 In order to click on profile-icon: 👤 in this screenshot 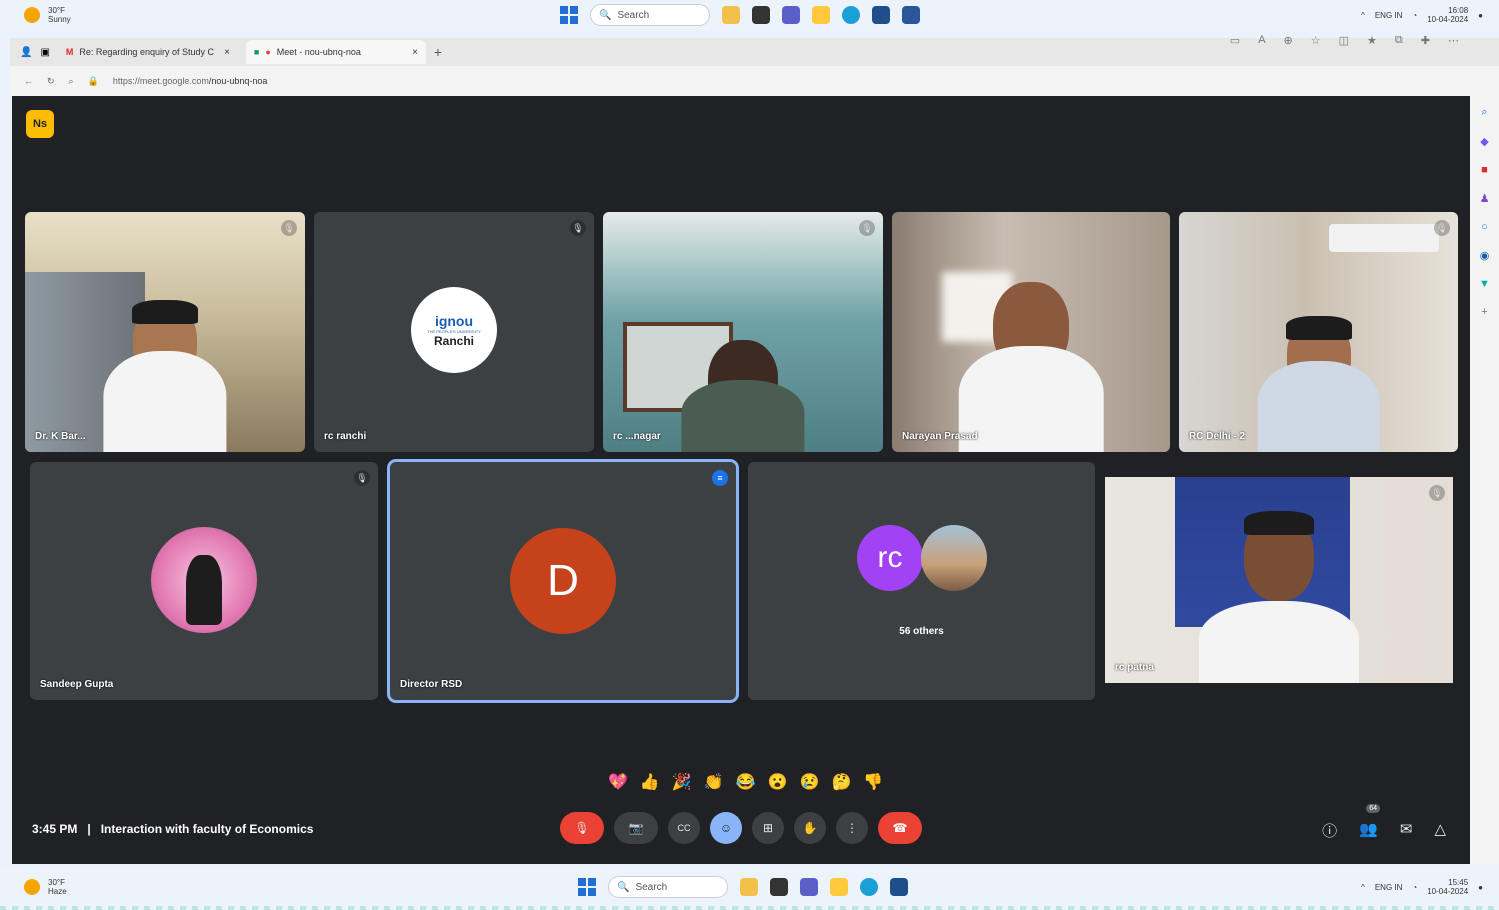, I will do `click(26, 52)`.